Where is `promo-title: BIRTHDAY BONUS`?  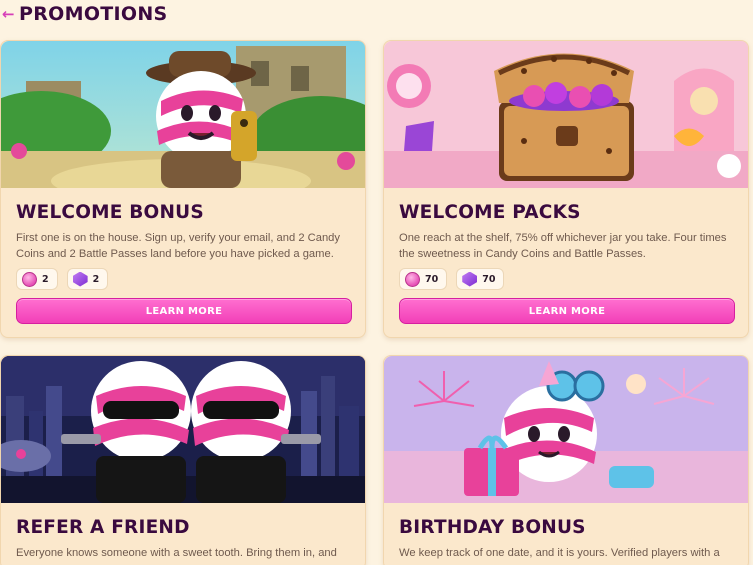 promo-title: BIRTHDAY BONUS is located at coordinates (492, 527).